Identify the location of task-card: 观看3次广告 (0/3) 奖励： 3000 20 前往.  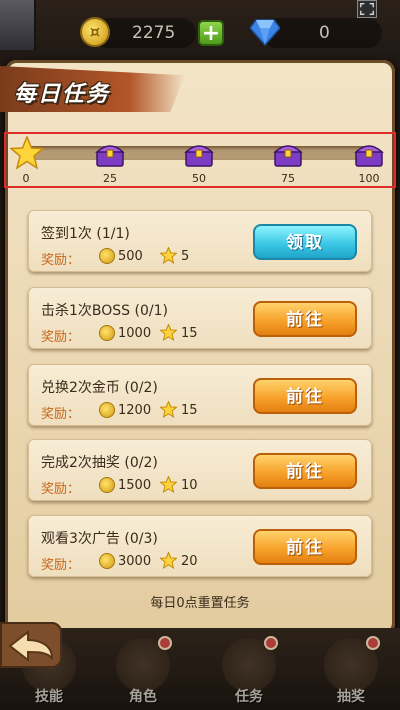
(200, 546).